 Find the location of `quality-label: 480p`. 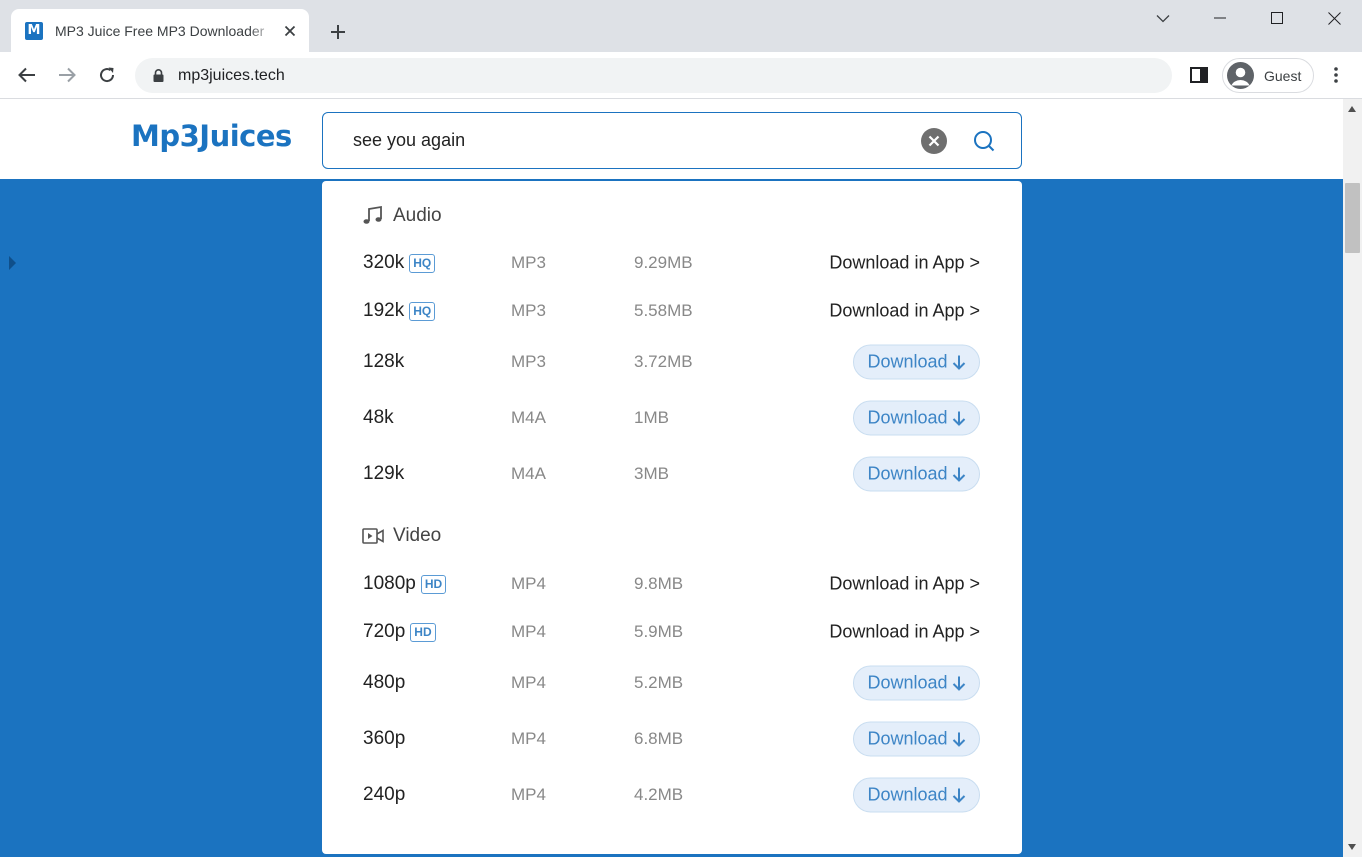

quality-label: 480p is located at coordinates (384, 683).